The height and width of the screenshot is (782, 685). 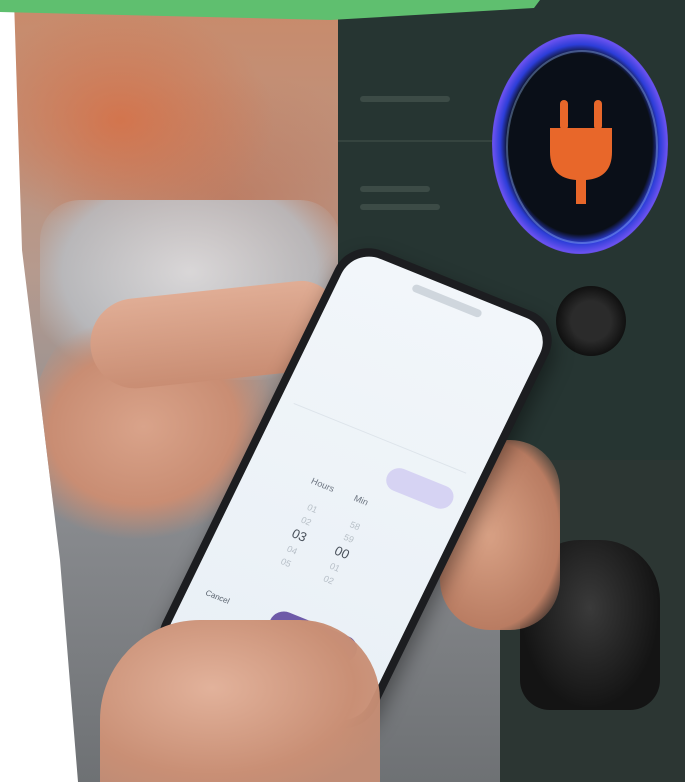 What do you see at coordinates (581, 152) in the screenshot?
I see `plug-icon` at bounding box center [581, 152].